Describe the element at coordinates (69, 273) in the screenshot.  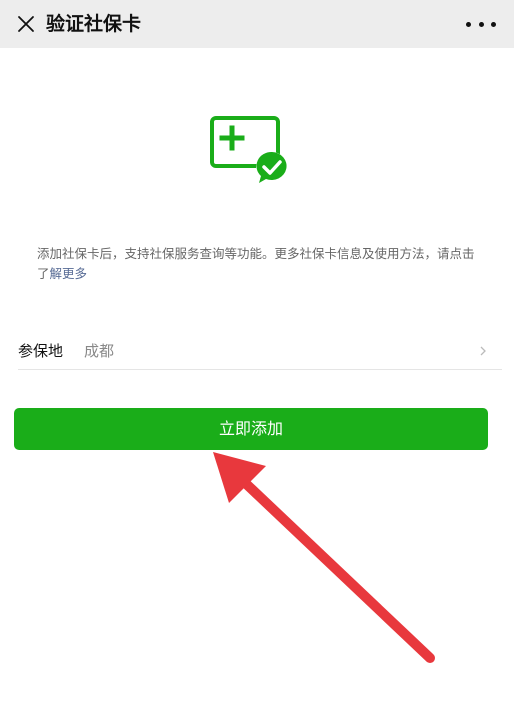
I see `learn-more-link: 解更多` at that location.